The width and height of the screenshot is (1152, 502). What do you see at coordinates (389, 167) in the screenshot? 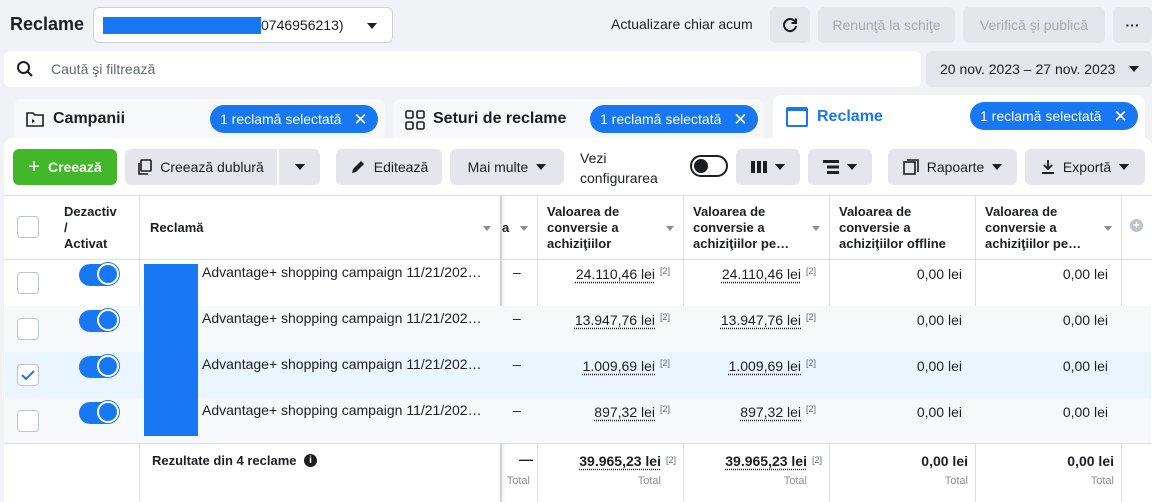
I see `edit-button: Editează` at bounding box center [389, 167].